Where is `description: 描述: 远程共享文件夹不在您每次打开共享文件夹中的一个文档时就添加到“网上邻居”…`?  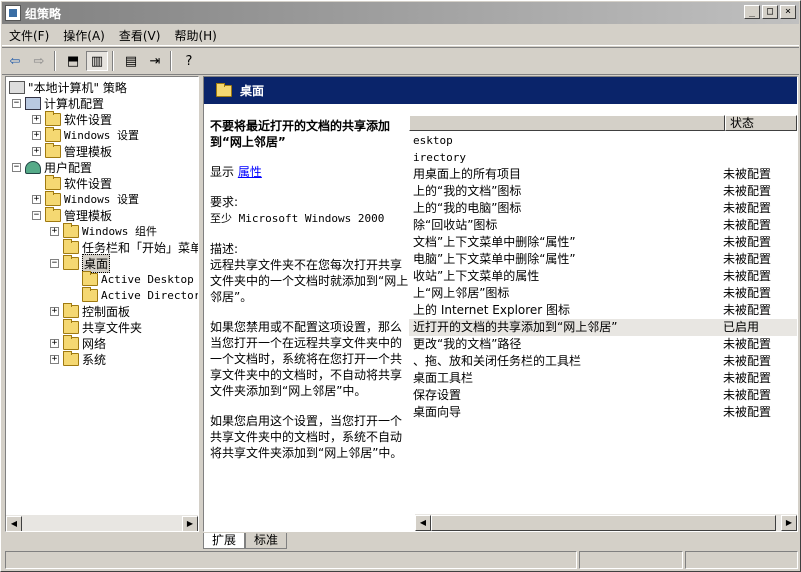
description: 描述: 远程共享文件夹不在您每次打开共享文件夹中的一个文档时就添加到“网上邻居”… is located at coordinates (309, 273).